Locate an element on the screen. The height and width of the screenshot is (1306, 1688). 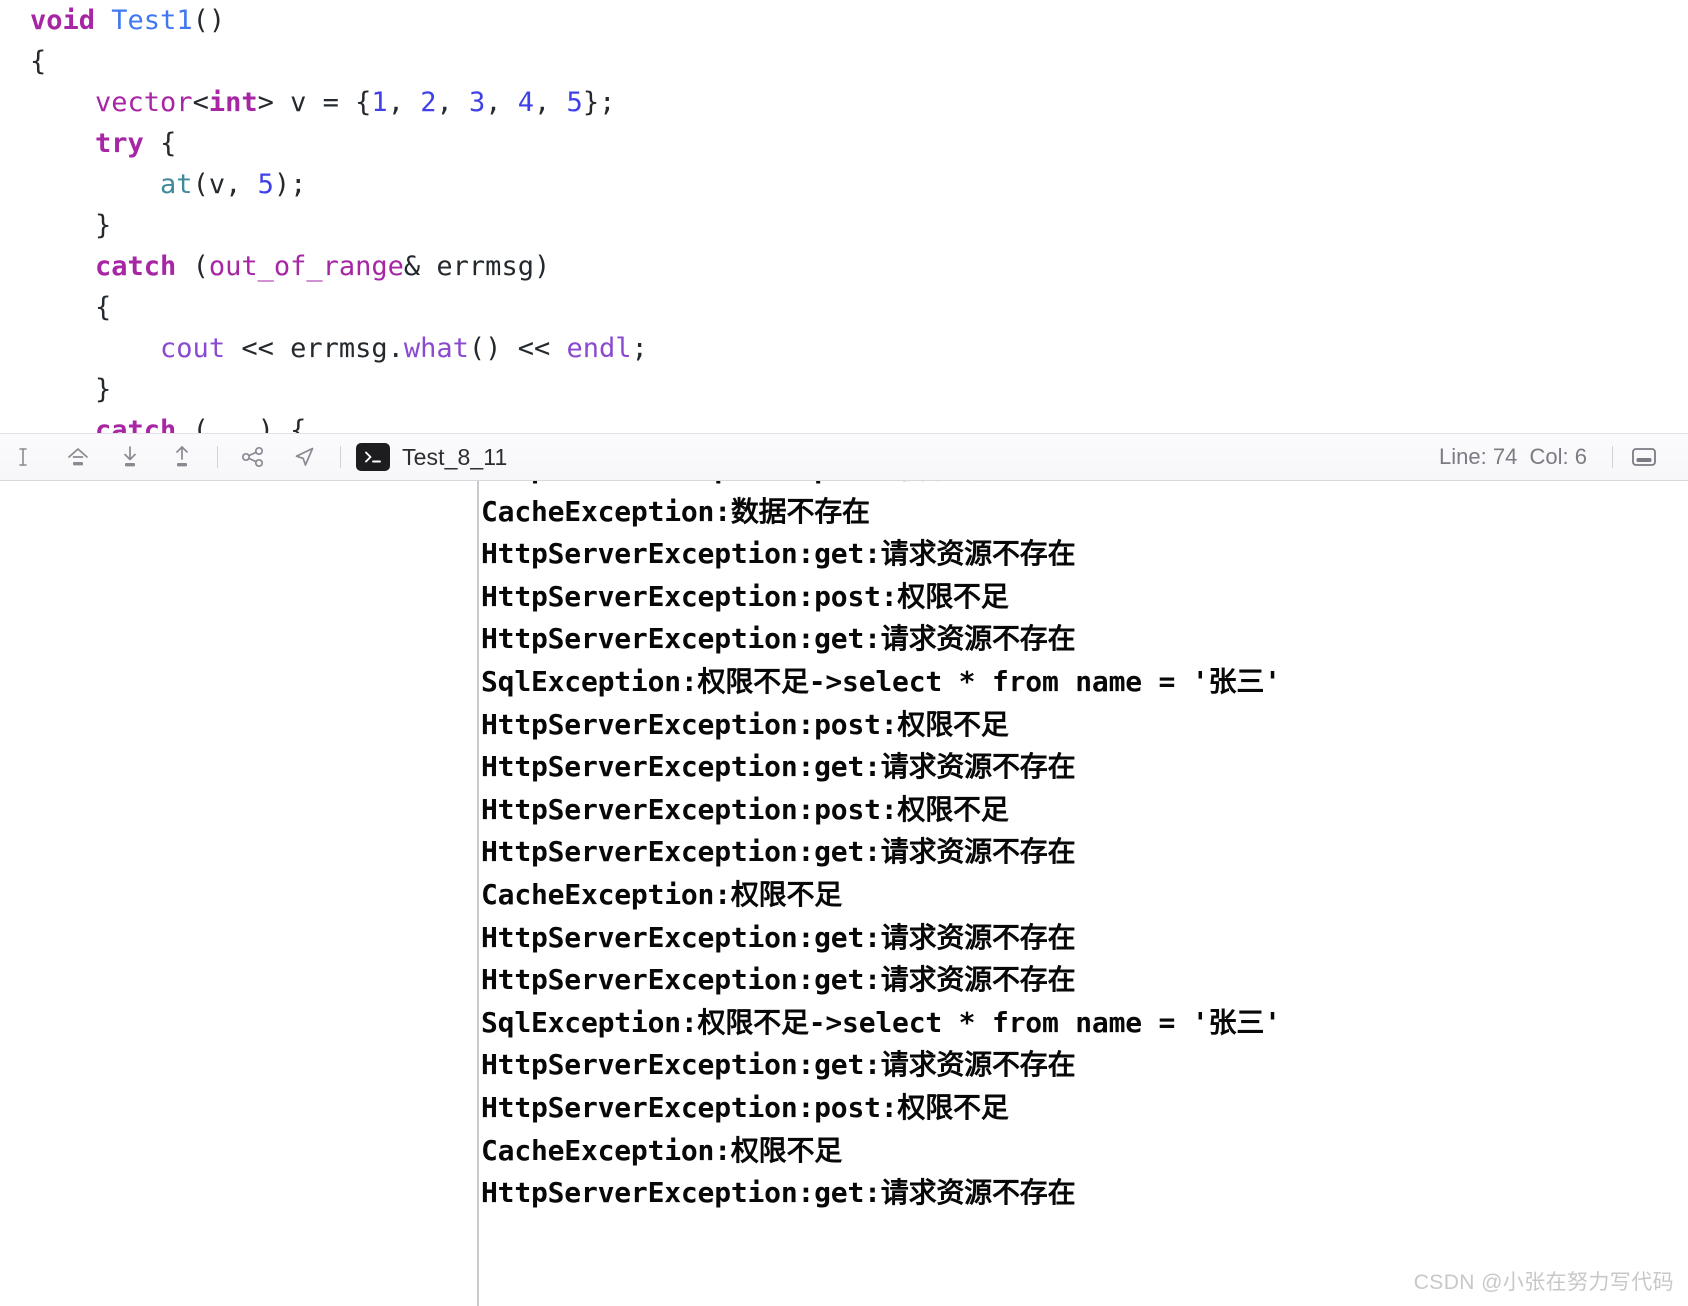
code-token: ( is located at coordinates (192, 266).